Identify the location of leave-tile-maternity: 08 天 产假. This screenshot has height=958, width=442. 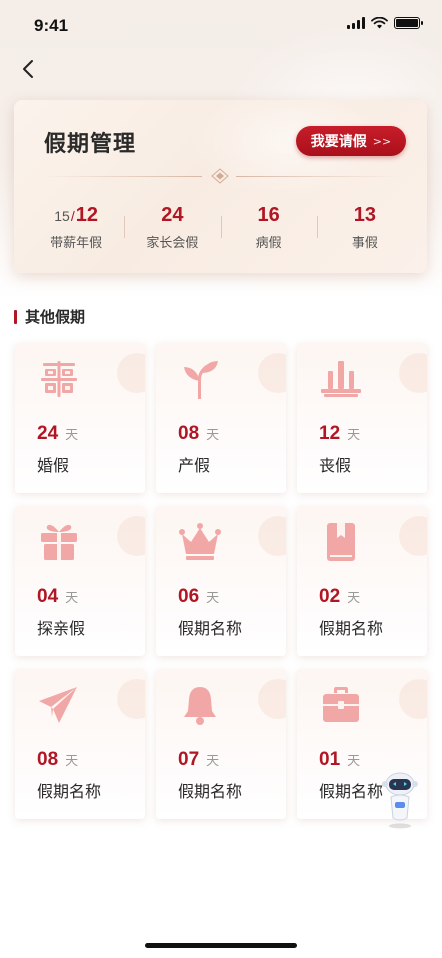
(221, 418).